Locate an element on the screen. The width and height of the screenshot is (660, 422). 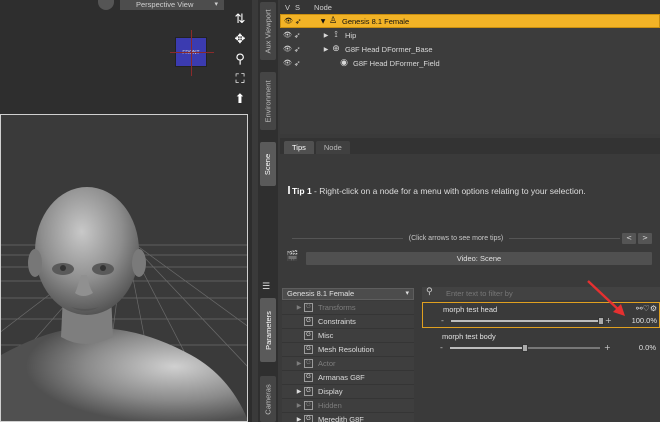
slider-track-row: - +0.0% is located at coordinates (547, 348).